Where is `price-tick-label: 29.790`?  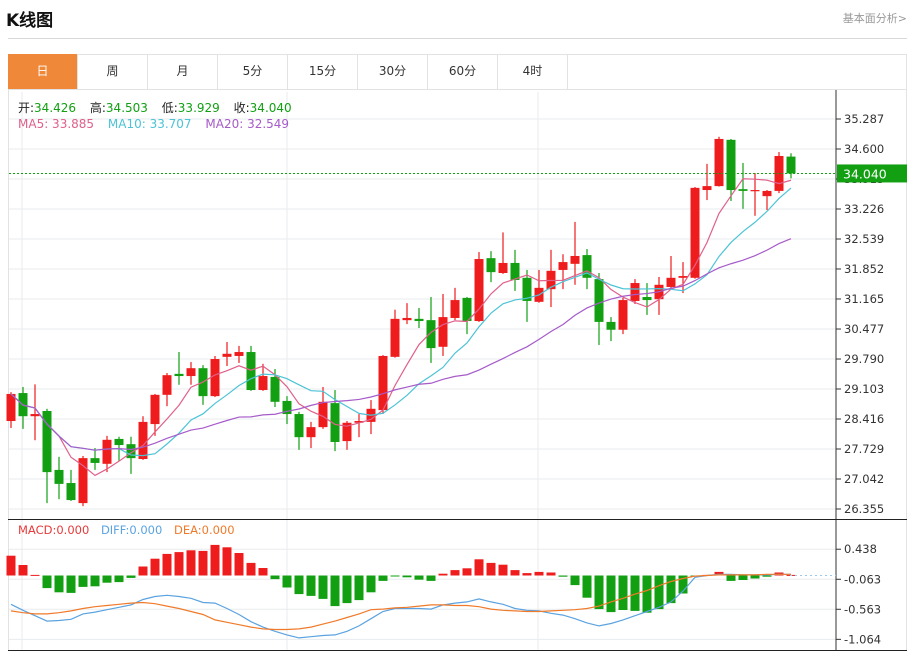 price-tick-label: 29.790 is located at coordinates (864, 359).